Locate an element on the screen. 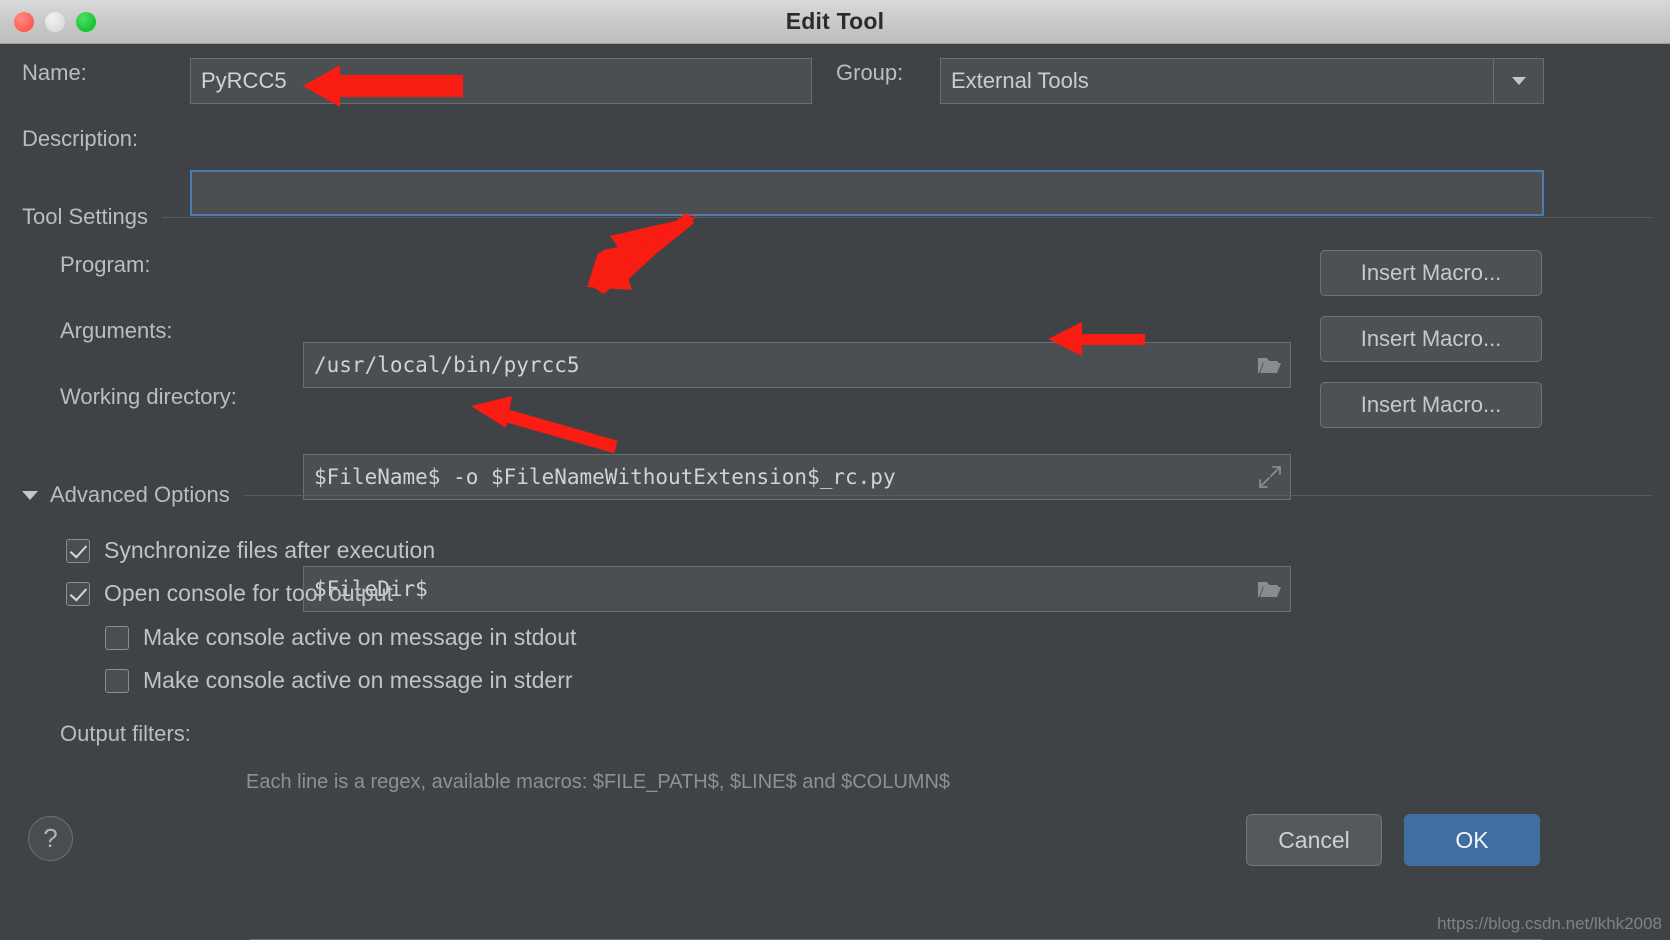 This screenshot has height=940, width=1670. arguments-label: Arguments: is located at coordinates (116, 330).